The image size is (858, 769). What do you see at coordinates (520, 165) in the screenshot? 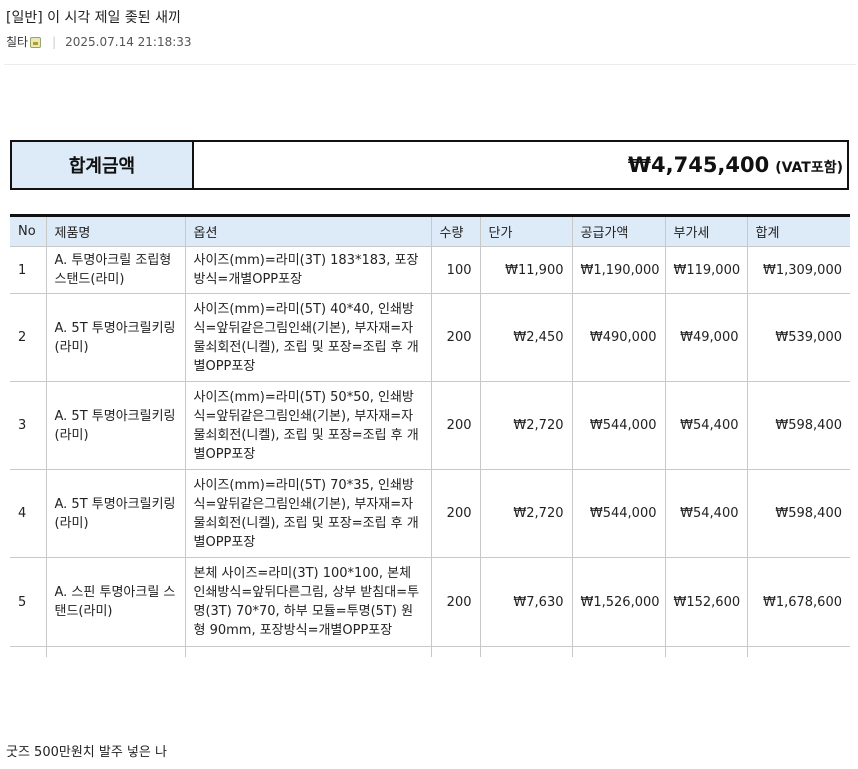
I see `total-value: ₩4,745,400 (VAT포함)` at bounding box center [520, 165].